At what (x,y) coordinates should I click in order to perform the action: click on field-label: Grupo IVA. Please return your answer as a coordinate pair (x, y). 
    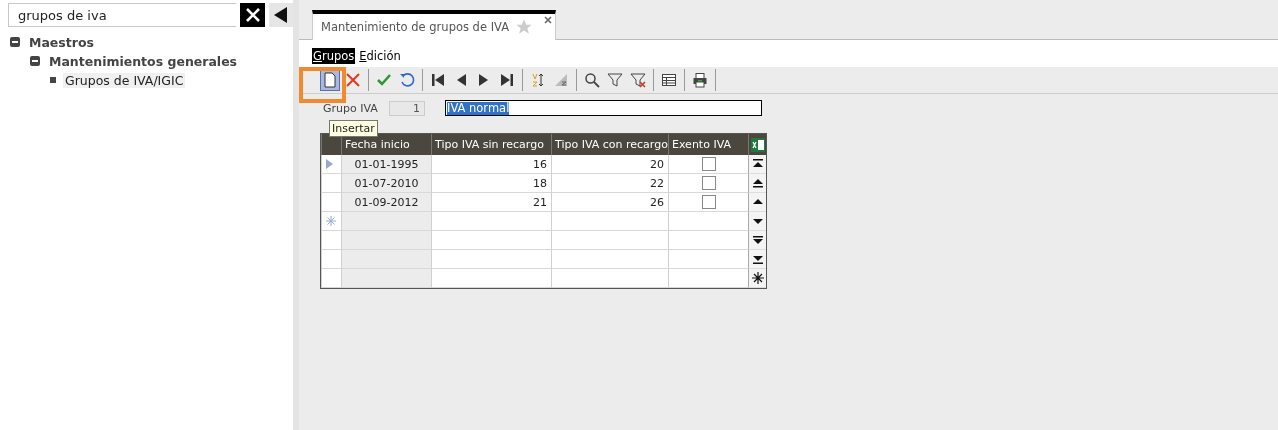
    Looking at the image, I should click on (351, 108).